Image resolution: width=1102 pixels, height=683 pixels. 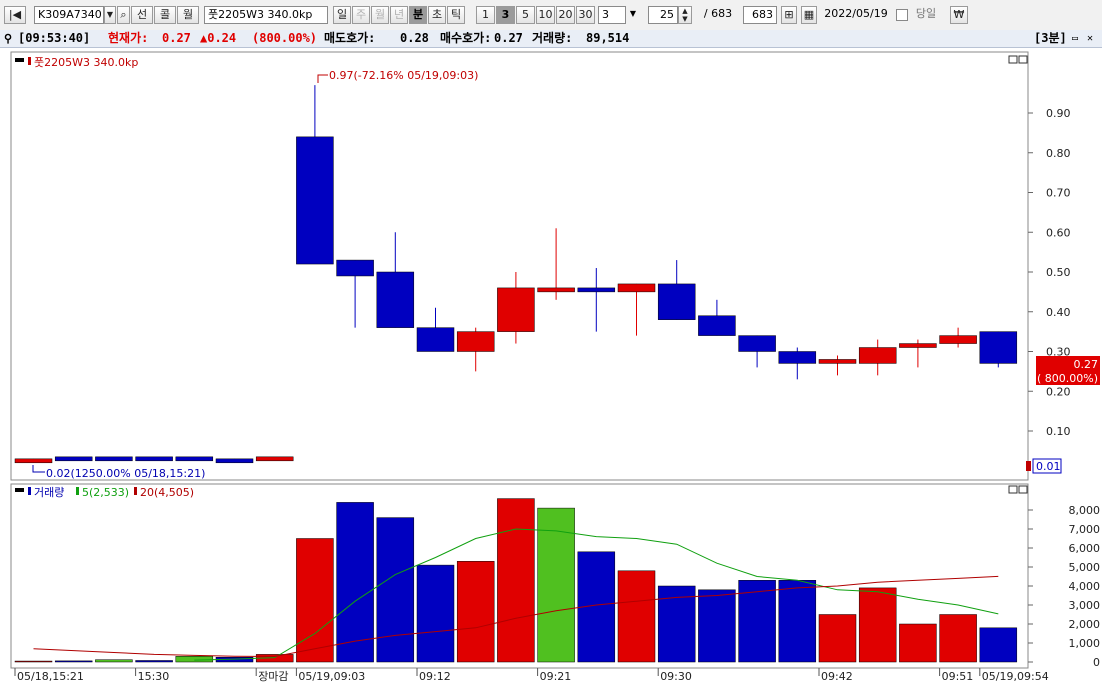 What do you see at coordinates (218, 38) in the screenshot?
I see `change-value: ▲0.24` at bounding box center [218, 38].